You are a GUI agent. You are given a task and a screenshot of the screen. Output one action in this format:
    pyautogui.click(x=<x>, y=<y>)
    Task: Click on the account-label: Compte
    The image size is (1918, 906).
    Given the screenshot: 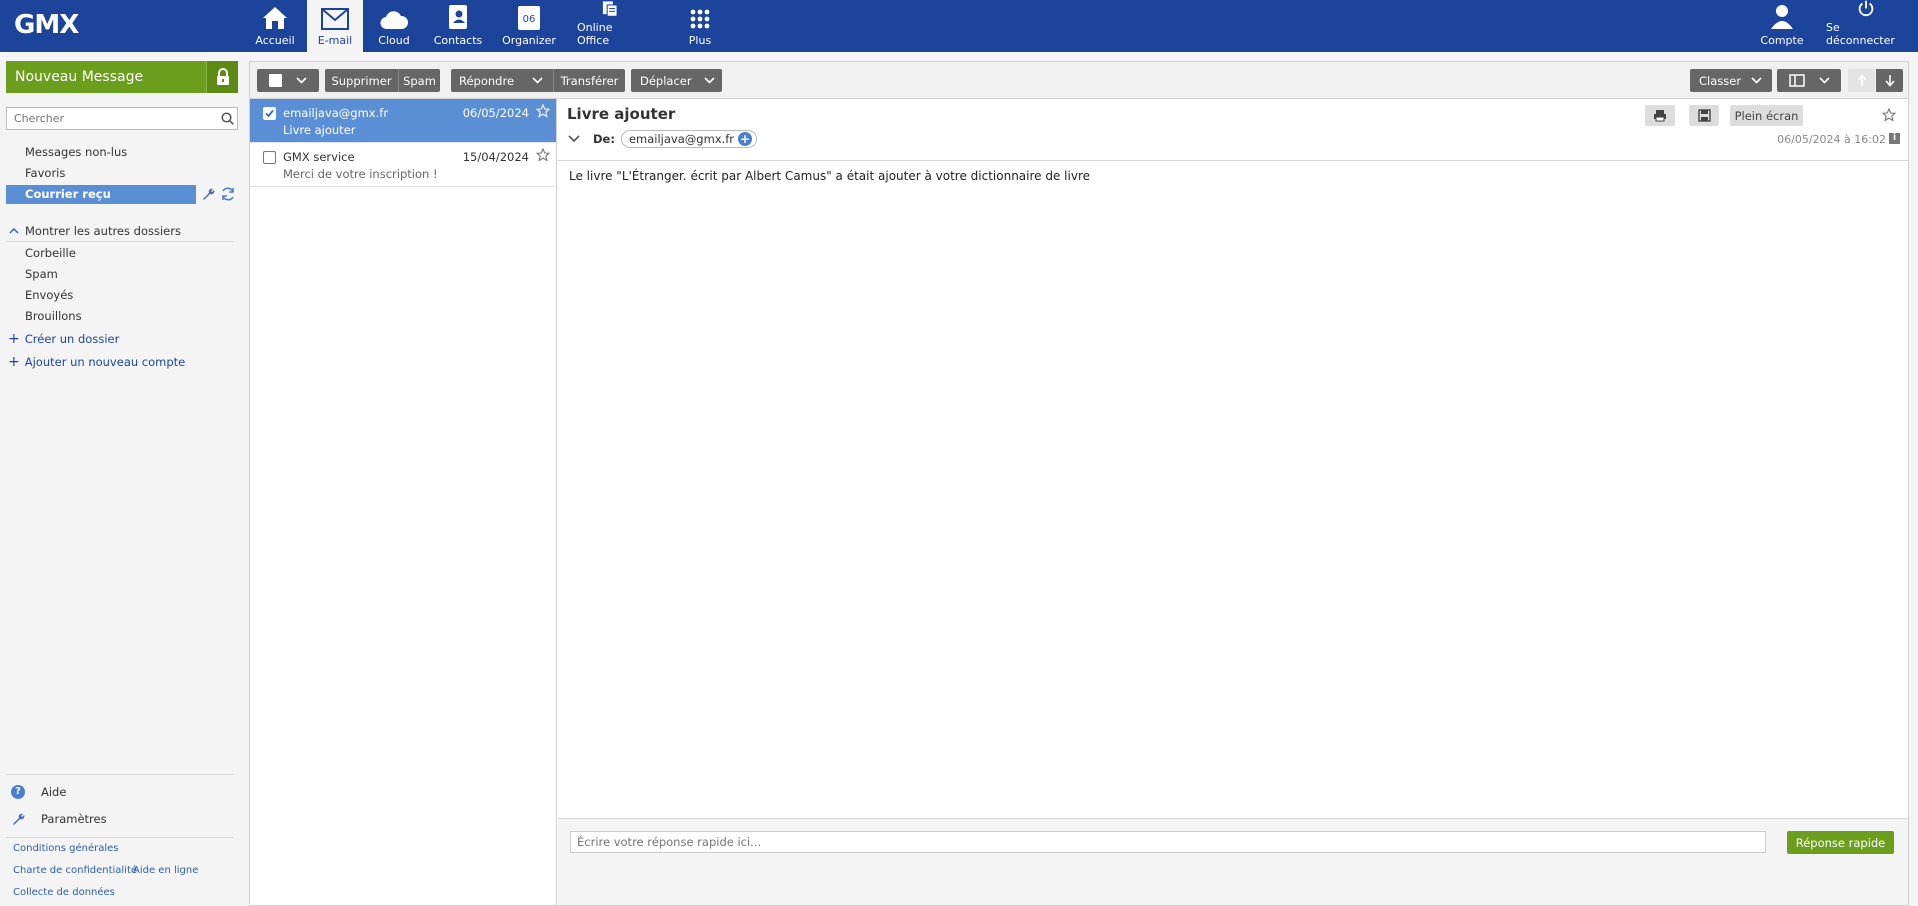 What is the action you would take?
    pyautogui.click(x=1782, y=40)
    